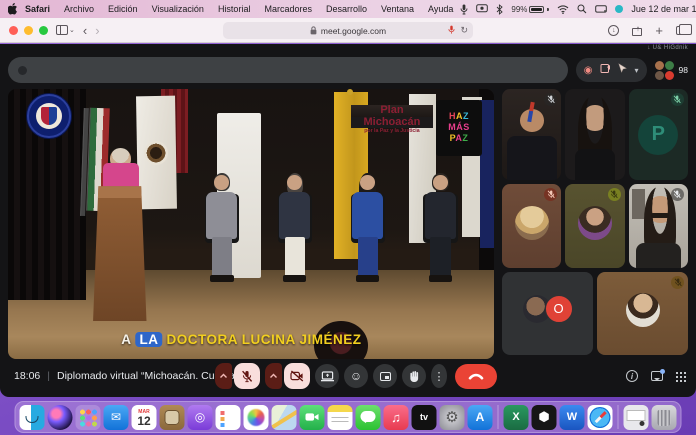 Image resolution: width=696 pixels, height=435 pixels. Describe the element at coordinates (622, 70) in the screenshot. I see `cursor-icon` at that location.